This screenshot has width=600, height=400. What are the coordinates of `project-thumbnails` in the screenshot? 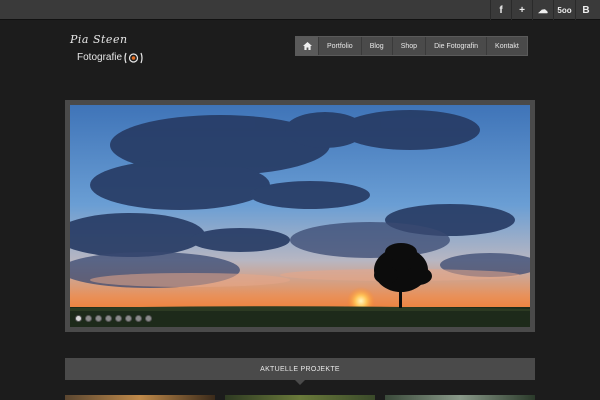 It's located at (300, 397).